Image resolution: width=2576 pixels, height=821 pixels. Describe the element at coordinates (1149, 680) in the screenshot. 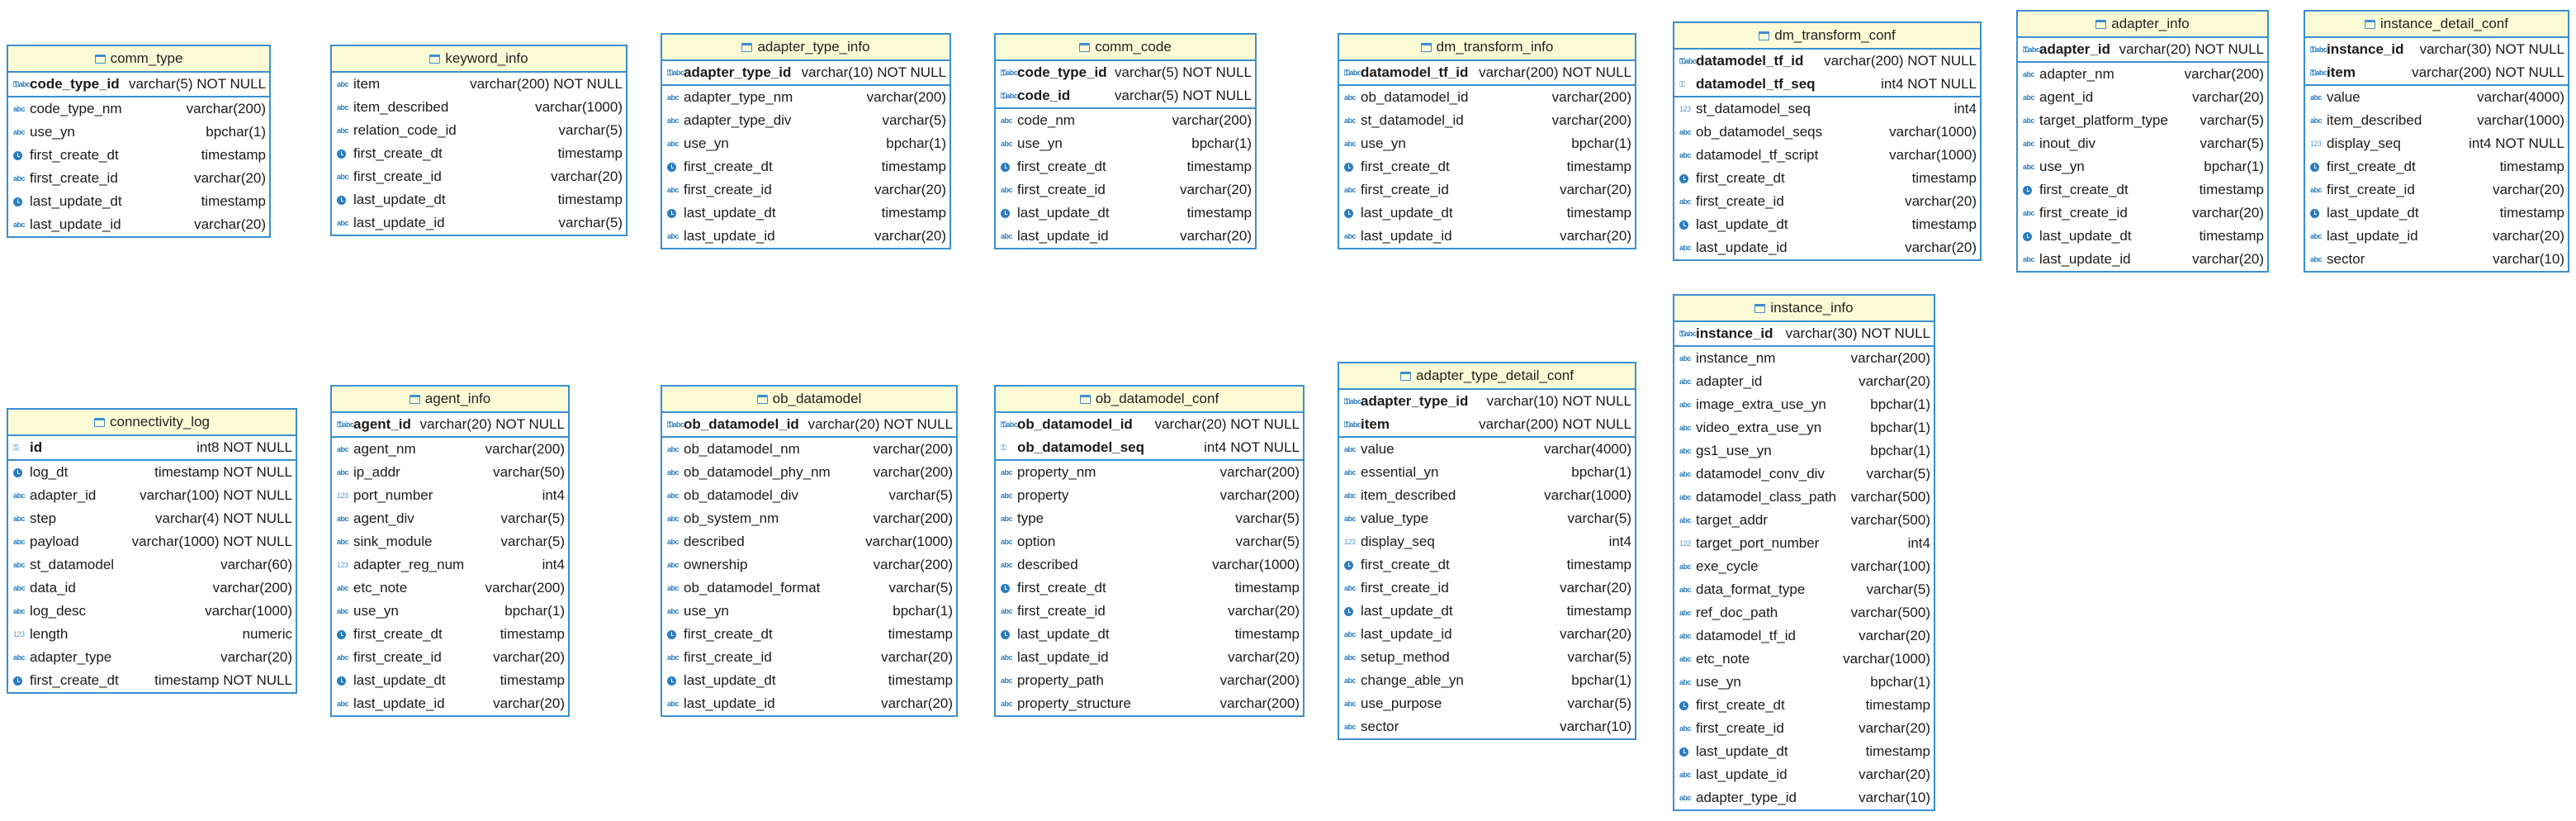

I see `column-row: abc property_path varchar(200)` at that location.